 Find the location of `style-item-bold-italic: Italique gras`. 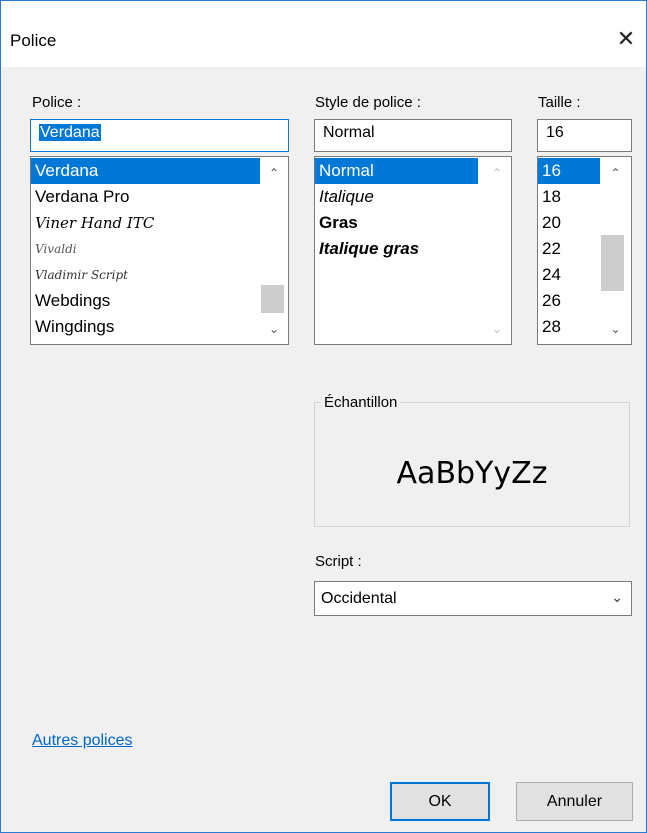

style-item-bold-italic: Italique gras is located at coordinates (396, 249).